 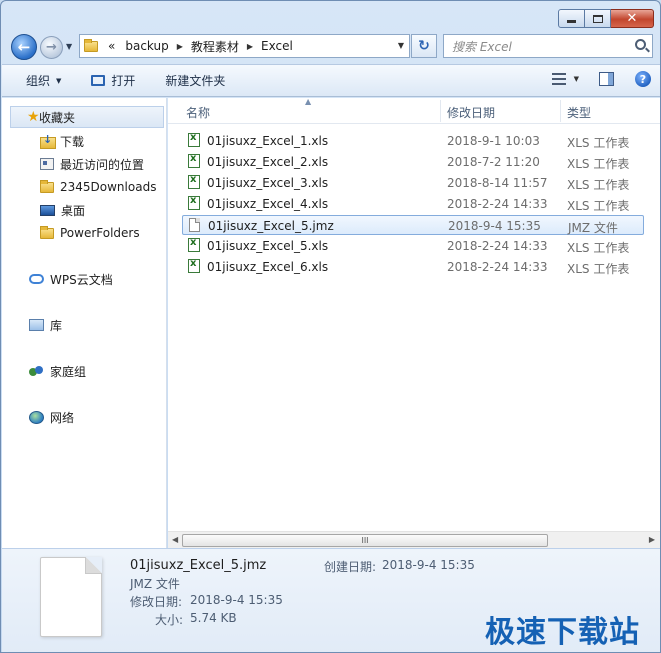 What do you see at coordinates (57, 117) in the screenshot?
I see `nav-favorites-label: 收藏夹` at bounding box center [57, 117].